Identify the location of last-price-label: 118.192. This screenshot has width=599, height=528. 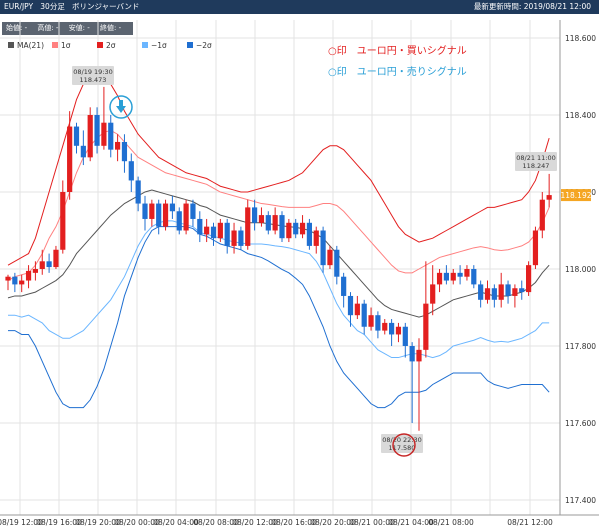
(575, 195).